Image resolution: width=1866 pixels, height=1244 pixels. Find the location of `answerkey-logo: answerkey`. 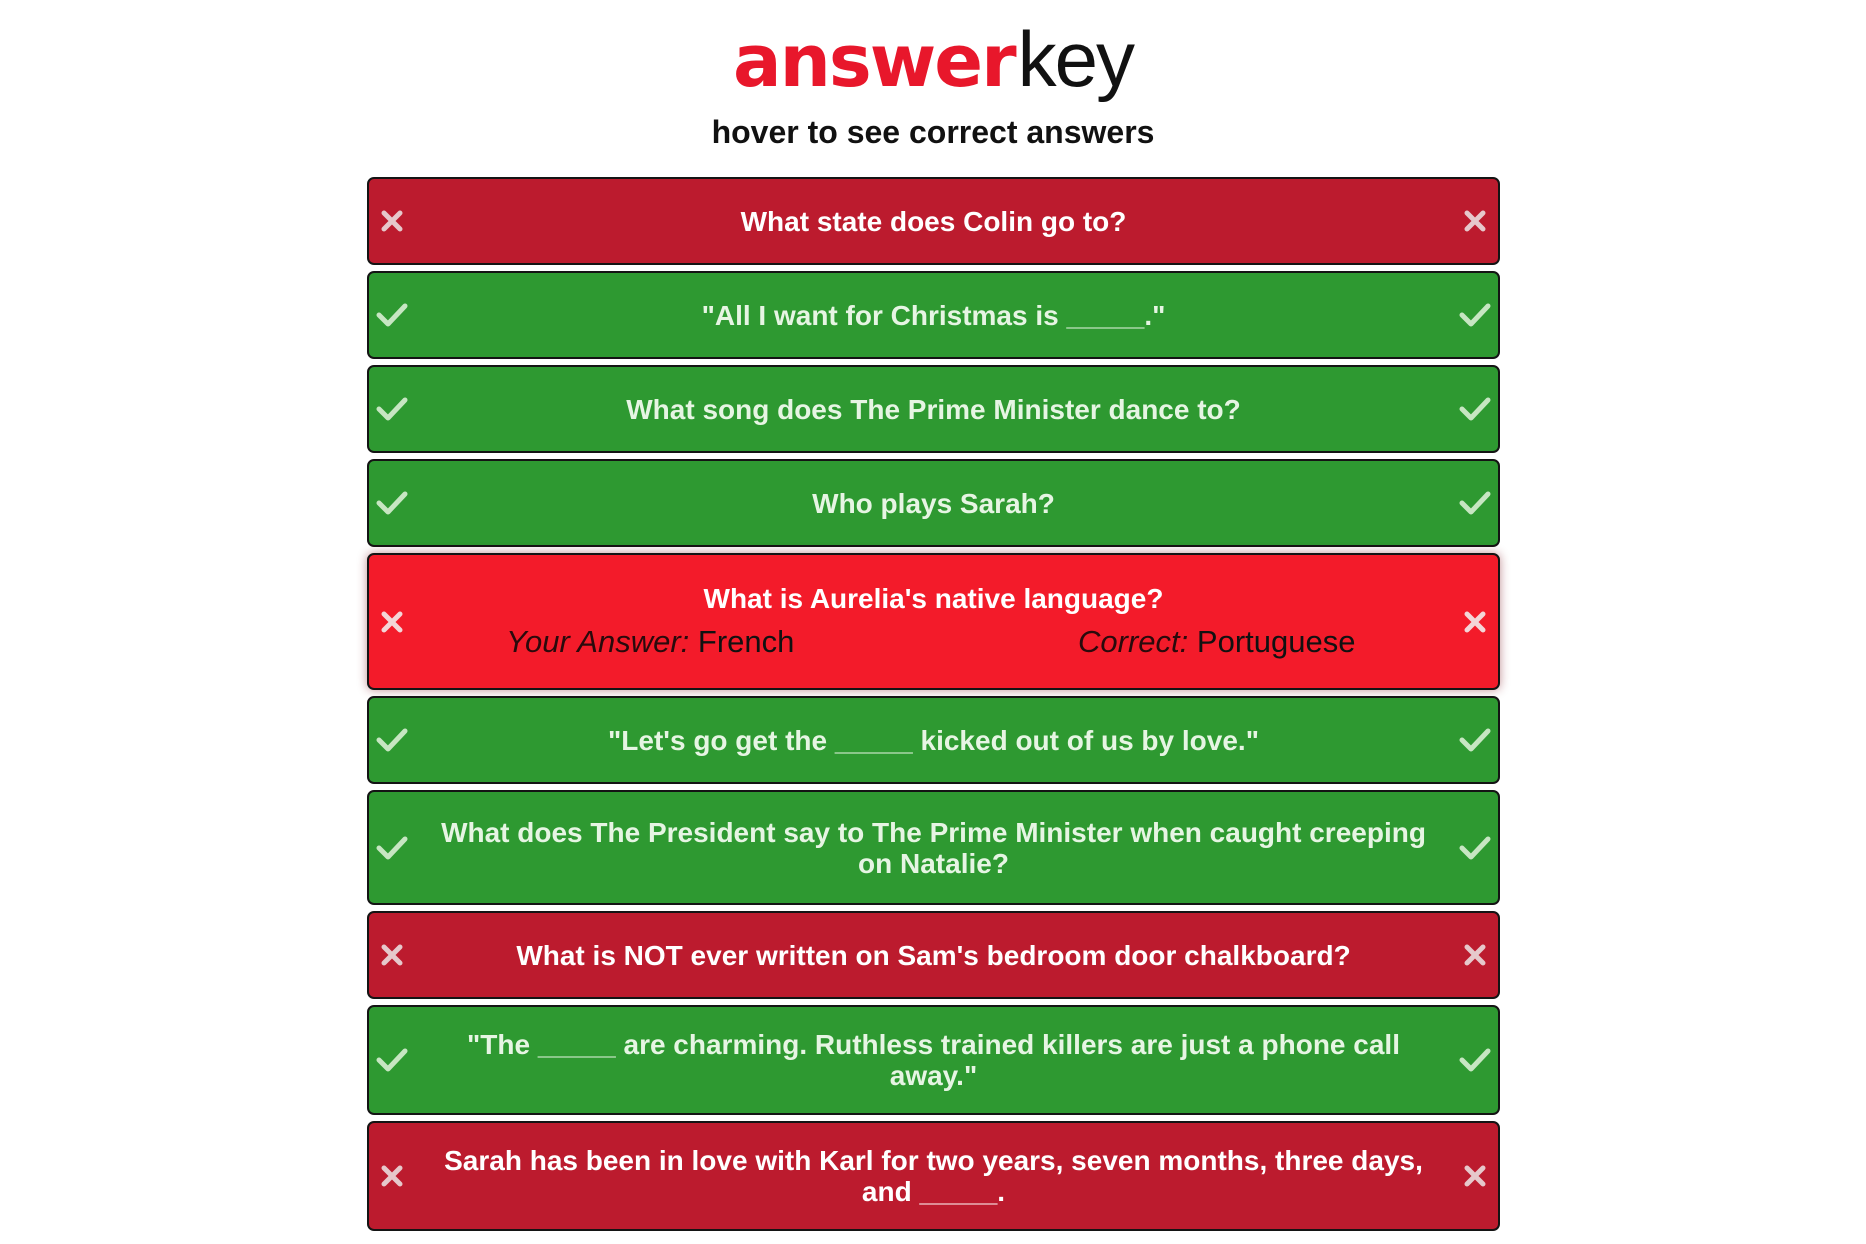

answerkey-logo: answerkey is located at coordinates (934, 61).